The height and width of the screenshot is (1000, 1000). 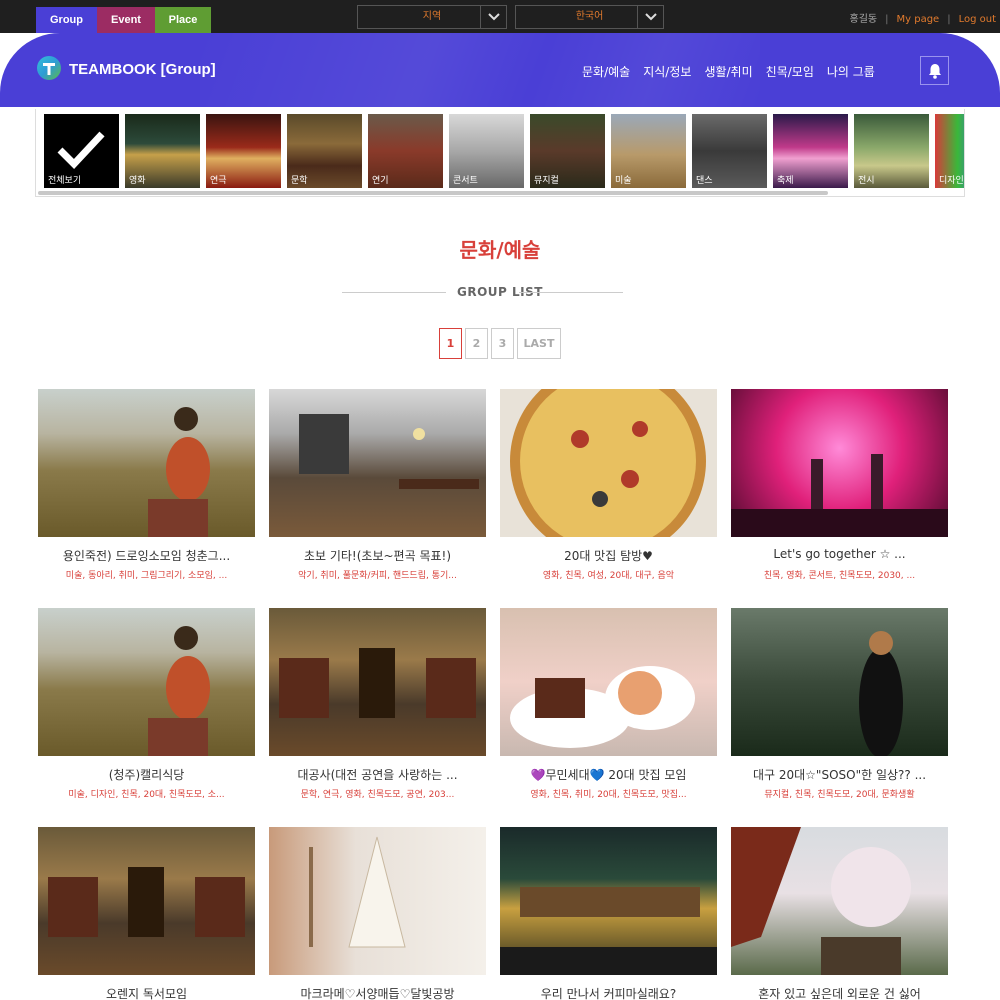 I want to click on category-label: 전체보기, so click(x=65, y=181).